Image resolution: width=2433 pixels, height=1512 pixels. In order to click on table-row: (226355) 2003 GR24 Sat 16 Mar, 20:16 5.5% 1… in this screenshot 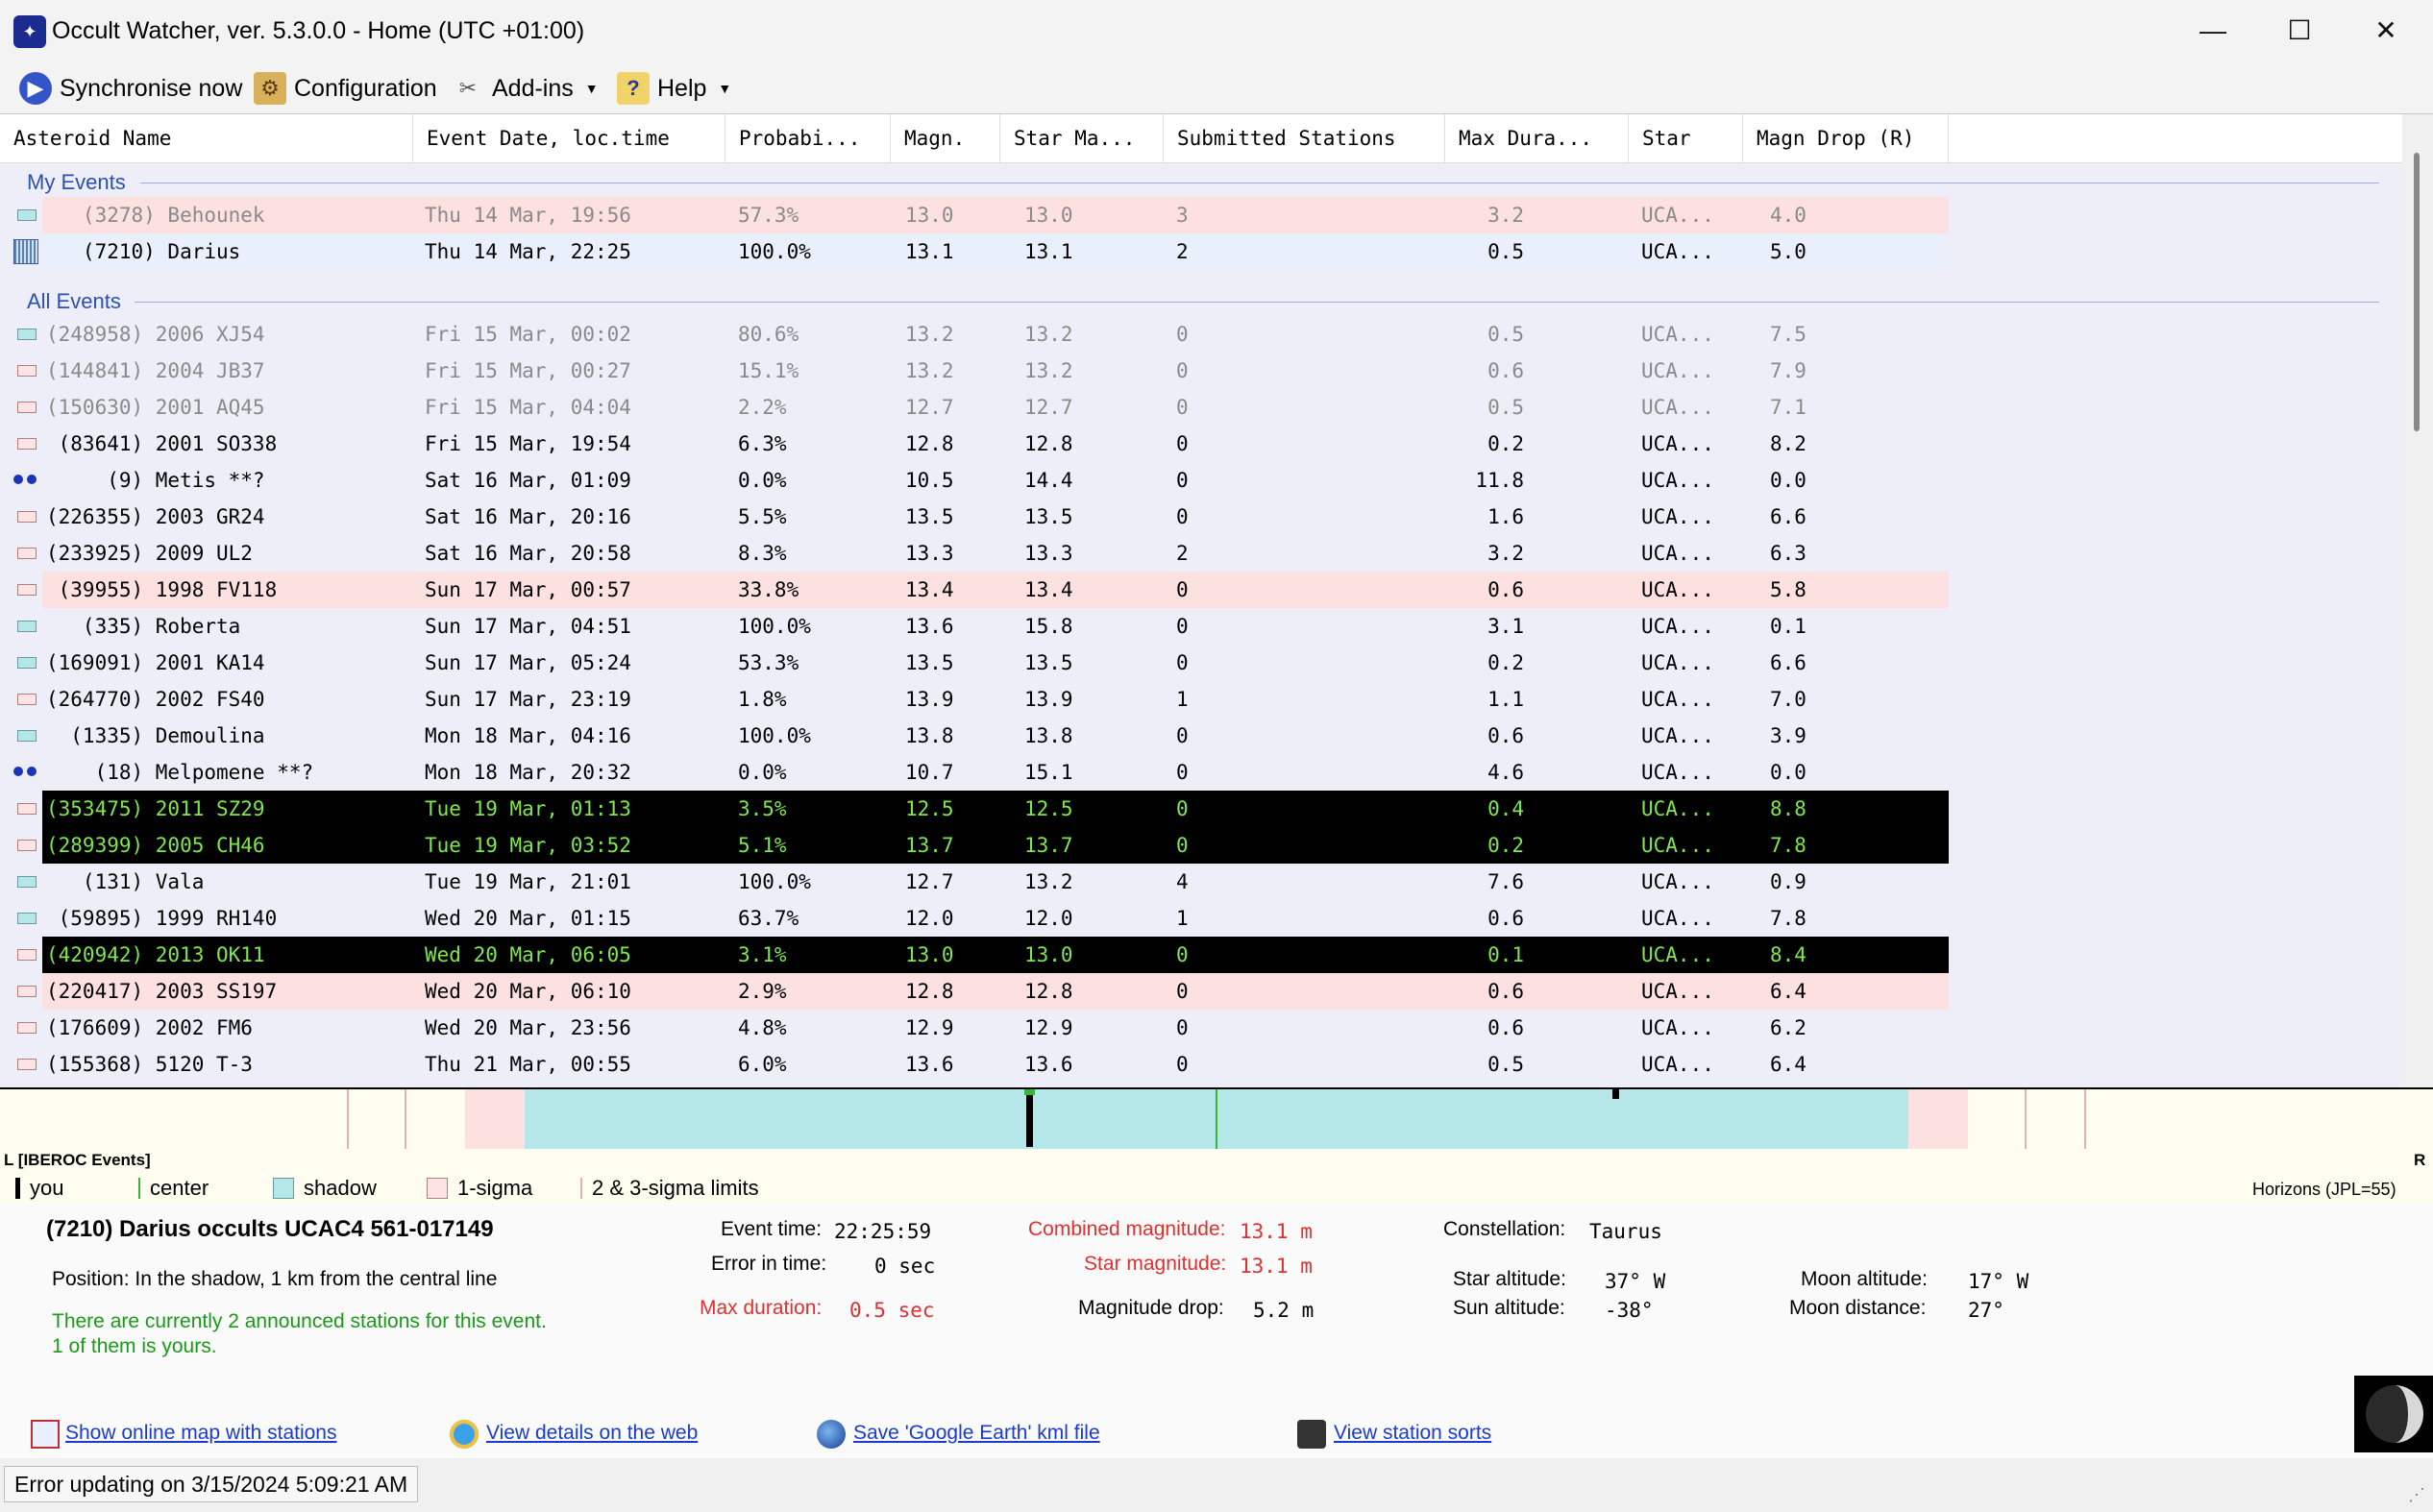, I will do `click(974, 517)`.